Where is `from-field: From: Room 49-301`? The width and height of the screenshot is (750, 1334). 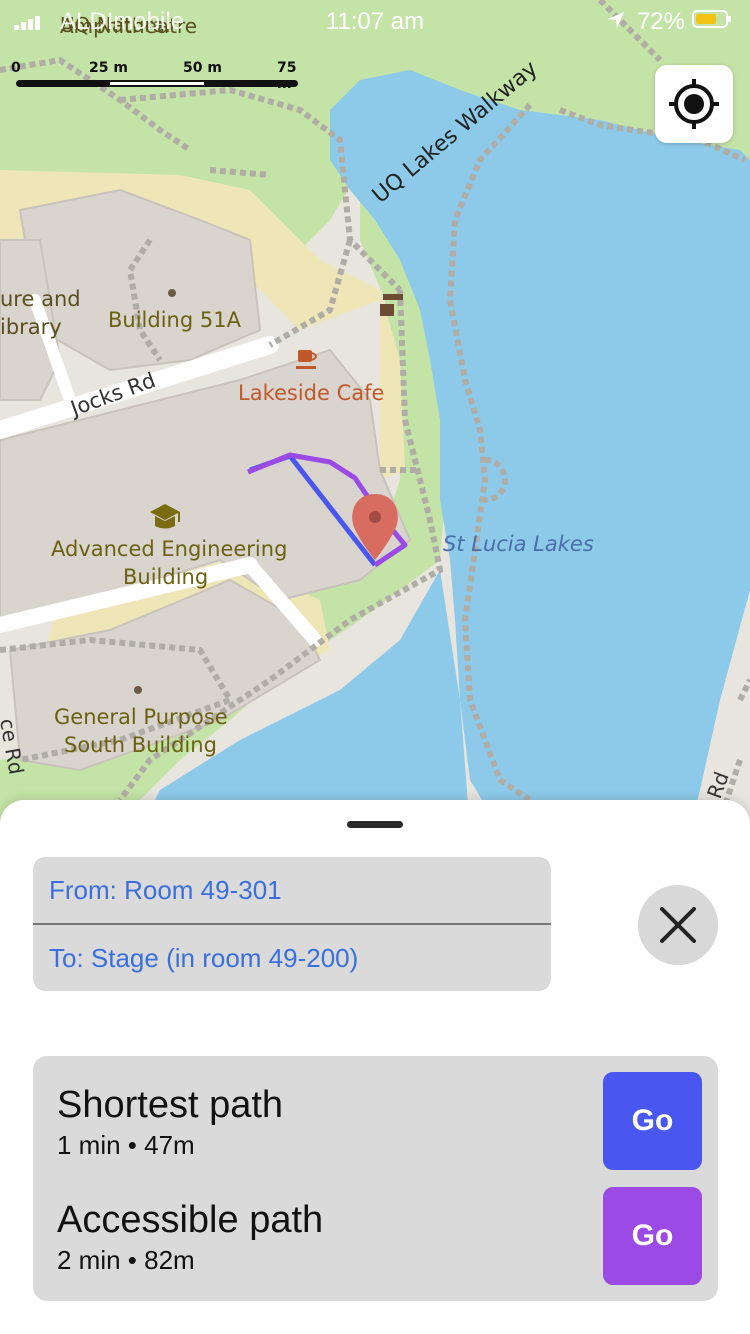 from-field: From: Room 49-301 is located at coordinates (165, 890).